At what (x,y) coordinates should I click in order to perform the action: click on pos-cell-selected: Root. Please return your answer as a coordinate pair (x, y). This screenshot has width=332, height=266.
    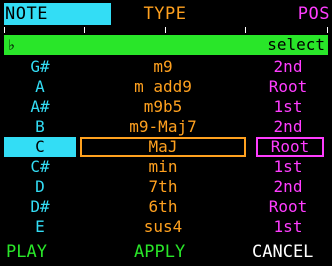
    Looking at the image, I should click on (290, 147).